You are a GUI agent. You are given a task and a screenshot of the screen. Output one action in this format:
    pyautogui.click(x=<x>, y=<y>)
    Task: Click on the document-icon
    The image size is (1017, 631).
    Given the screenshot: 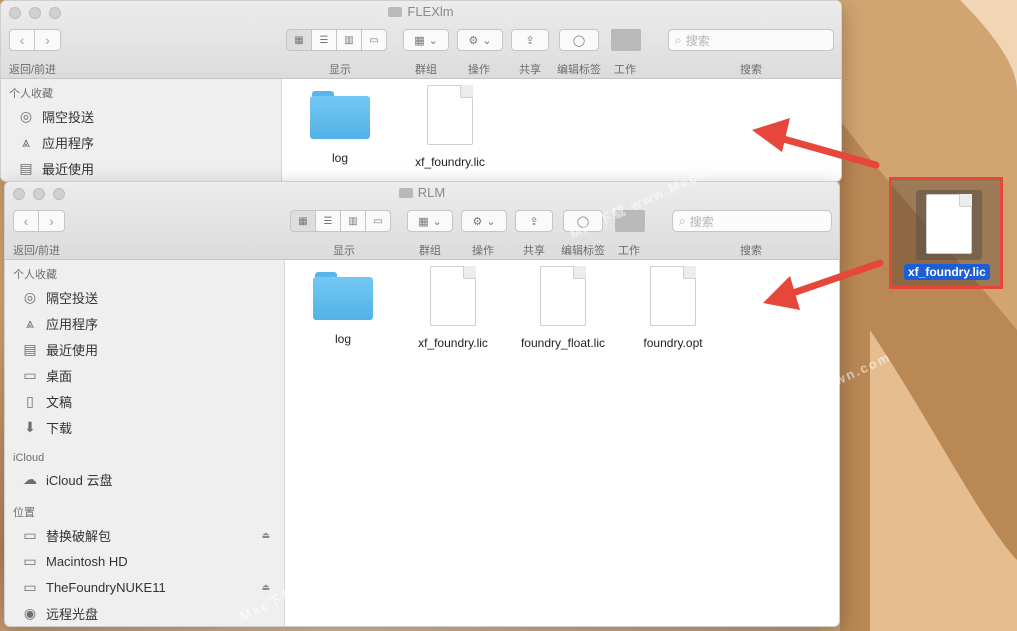 What is the action you would take?
    pyautogui.click(x=949, y=224)
    